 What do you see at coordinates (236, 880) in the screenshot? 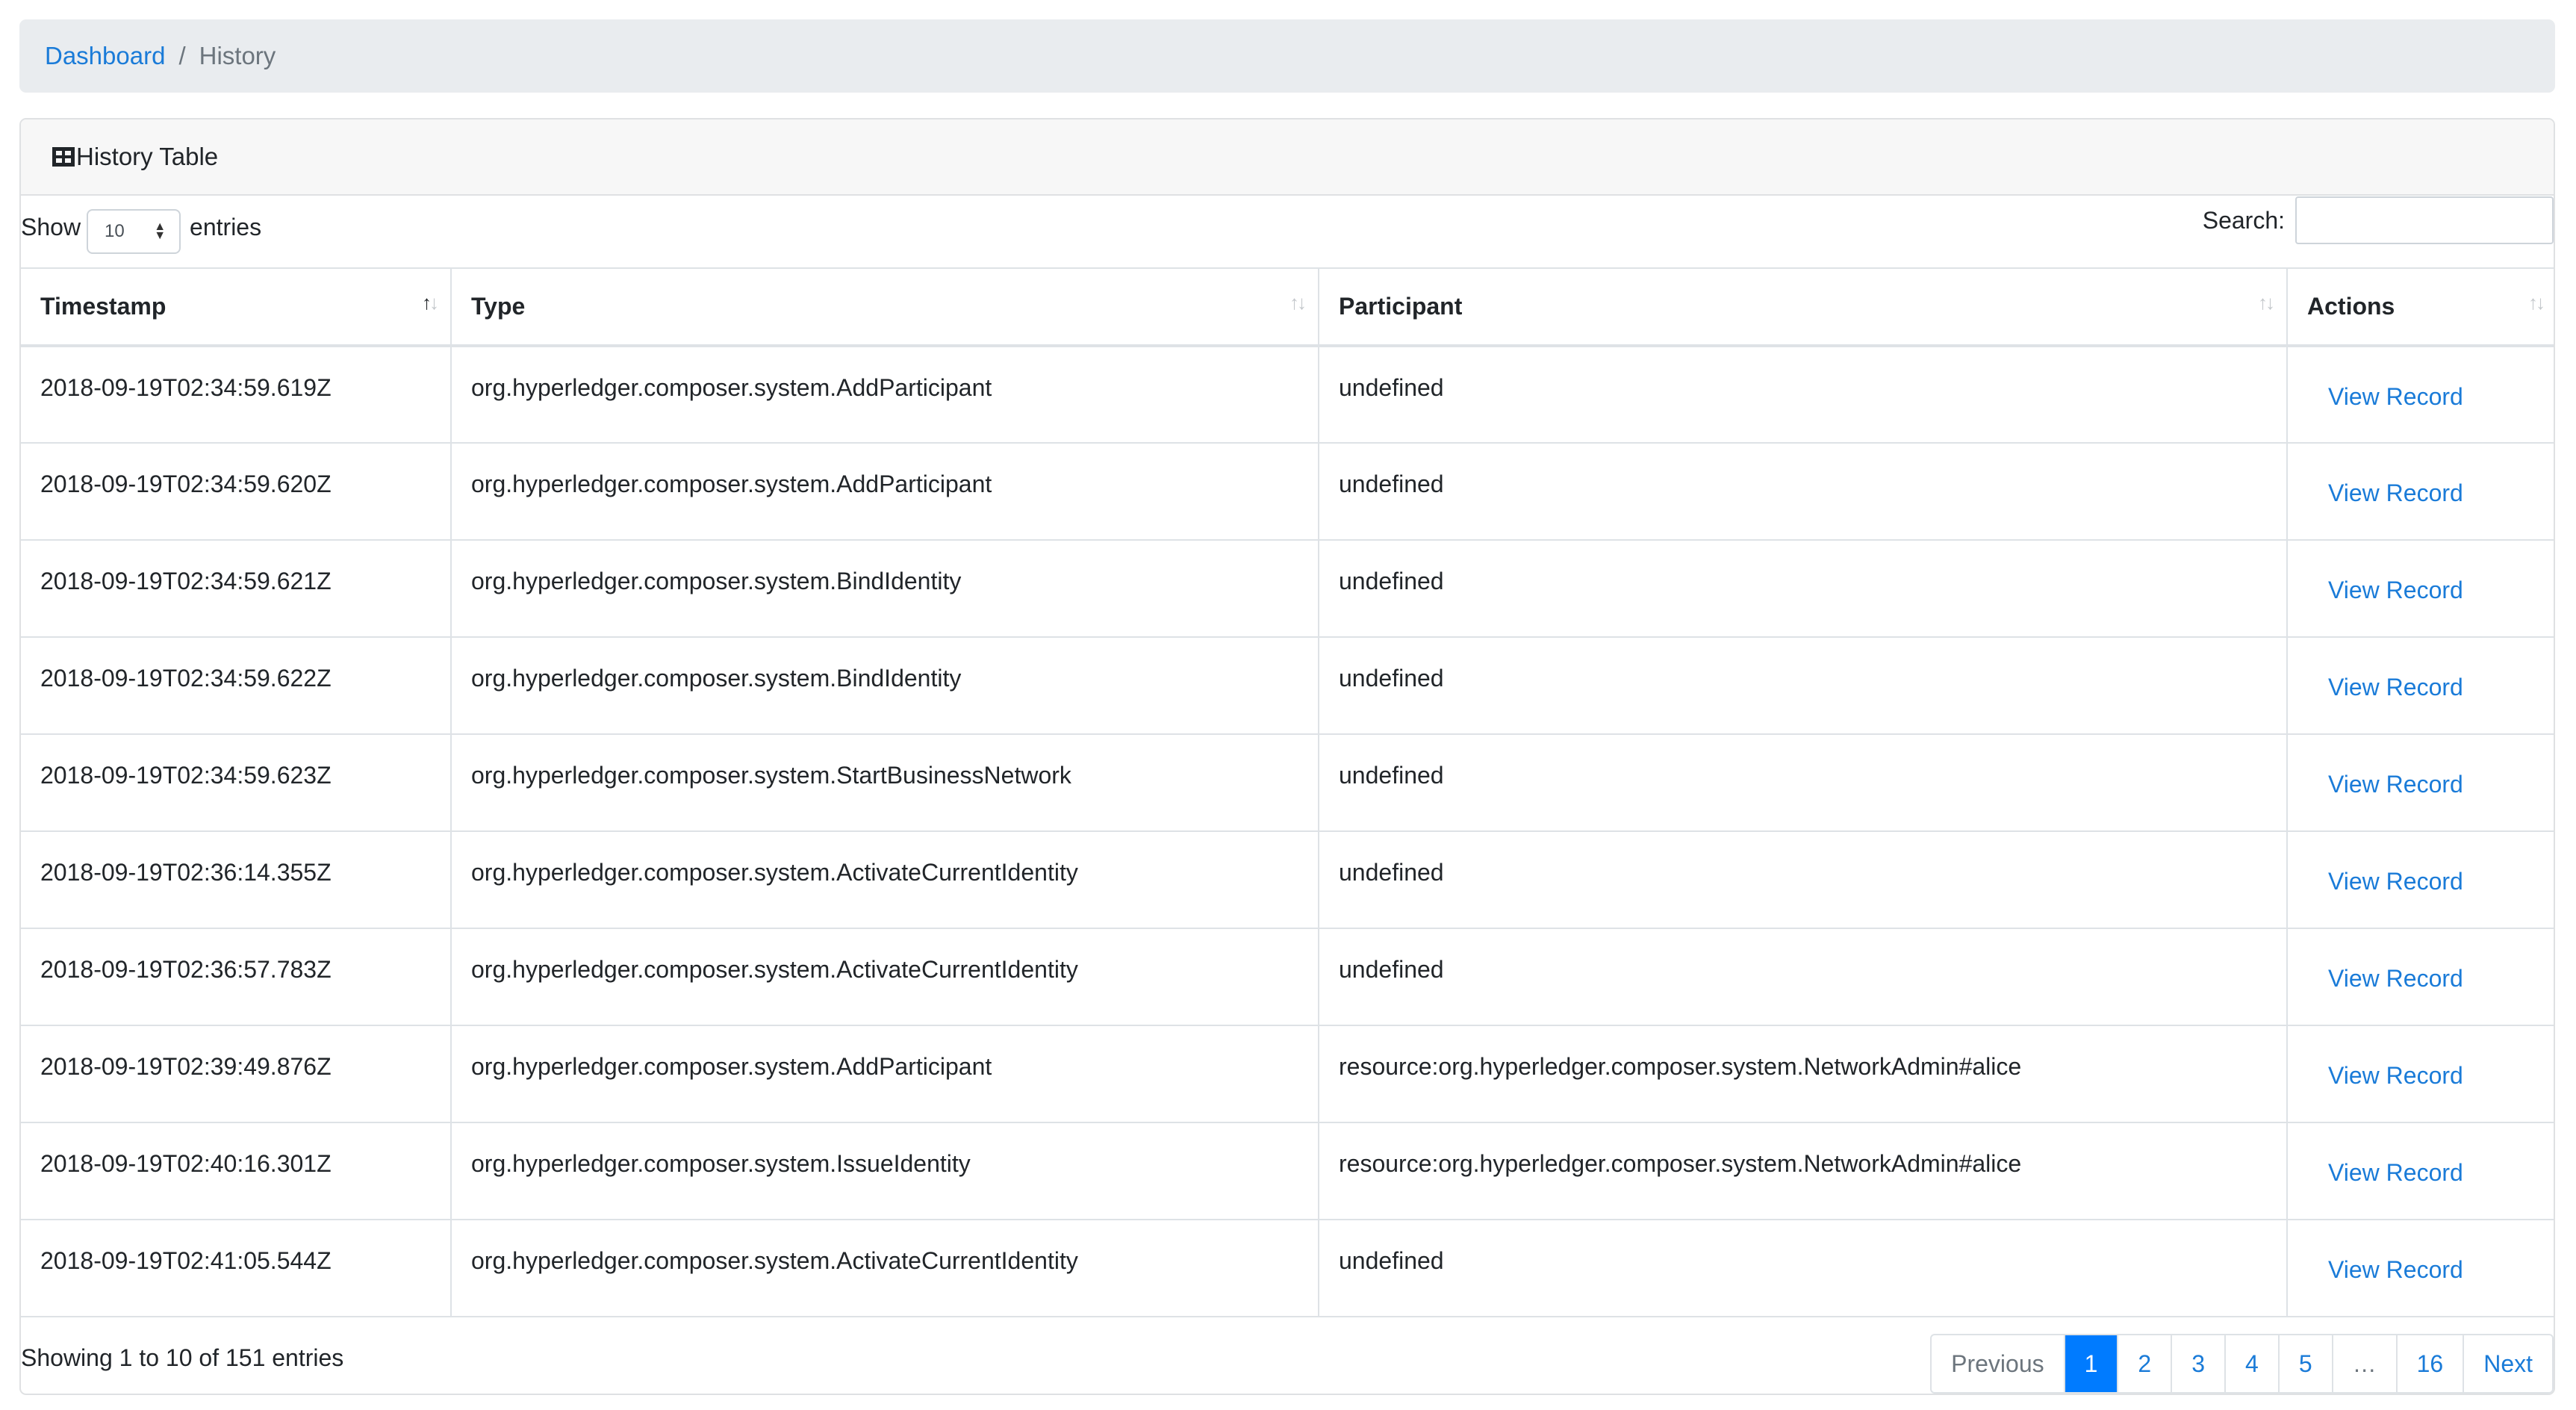
I see `timestamp-cell: 2018-09-19T02:36:14.355Z` at bounding box center [236, 880].